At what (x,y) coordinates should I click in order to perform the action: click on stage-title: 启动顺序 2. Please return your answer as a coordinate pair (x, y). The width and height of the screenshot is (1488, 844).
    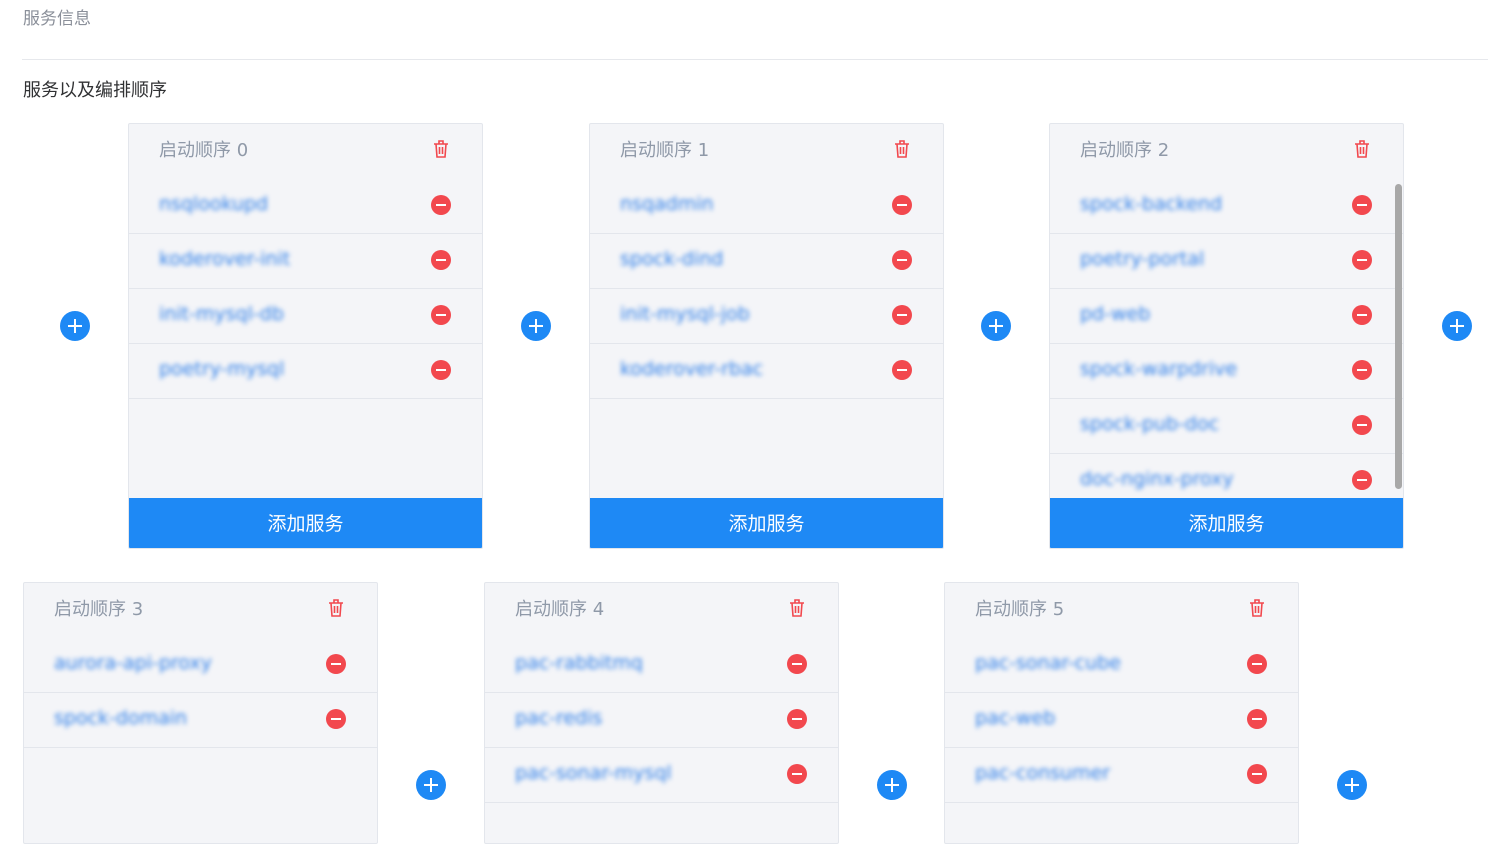
    Looking at the image, I should click on (1125, 150).